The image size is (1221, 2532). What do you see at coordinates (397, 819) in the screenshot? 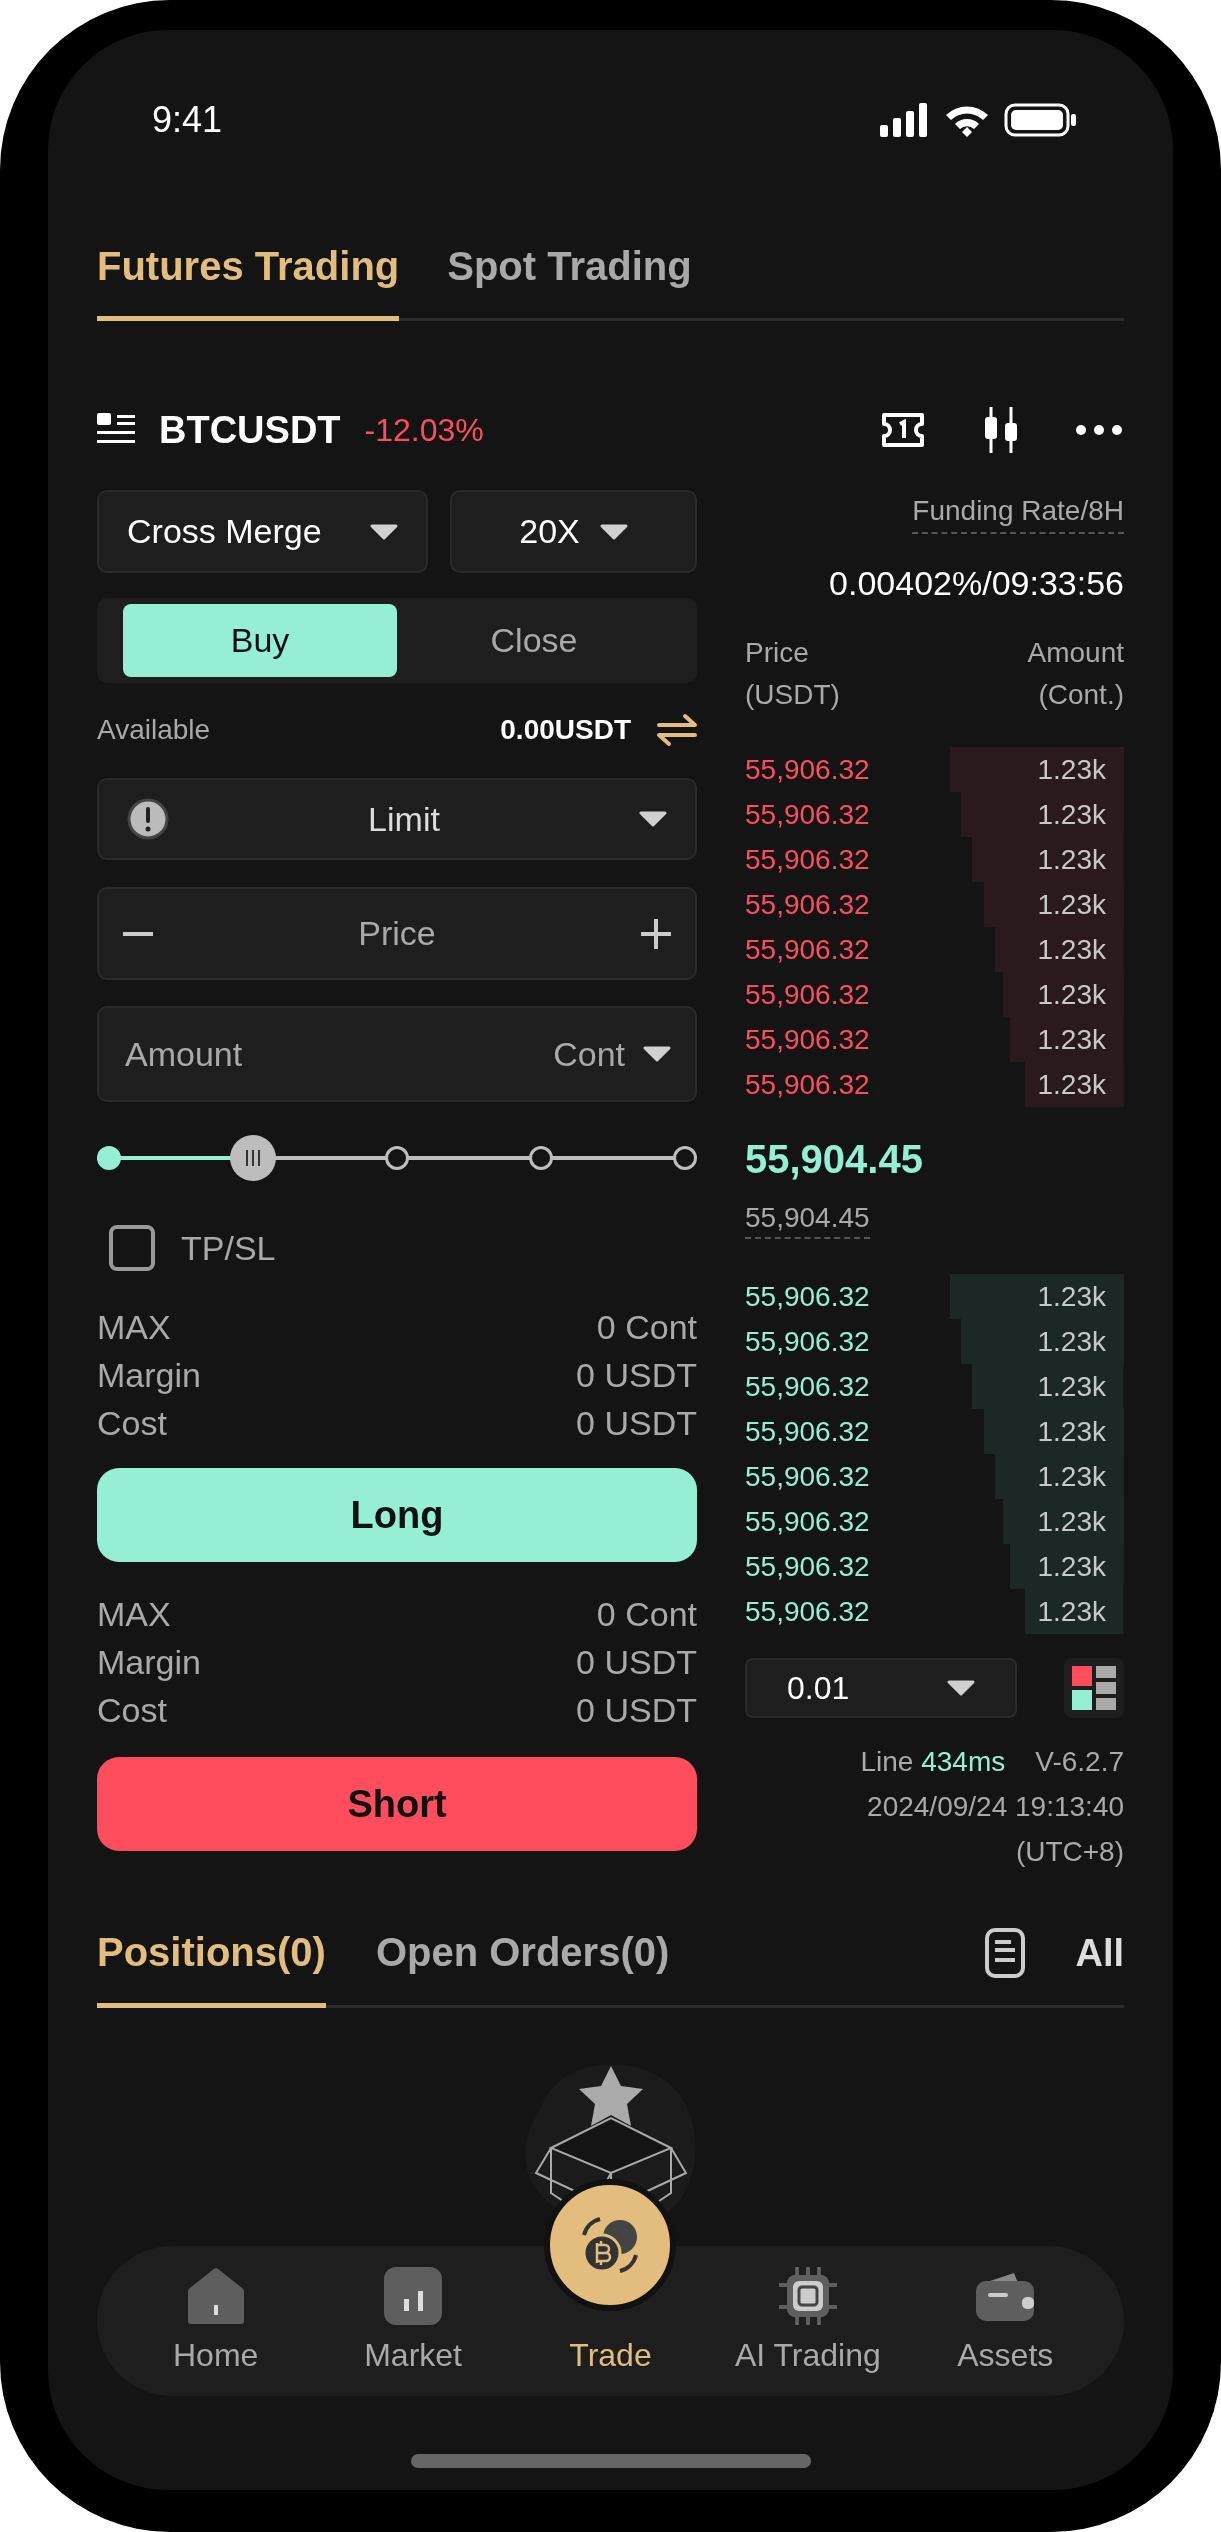
I see `order-type-select: Limit` at bounding box center [397, 819].